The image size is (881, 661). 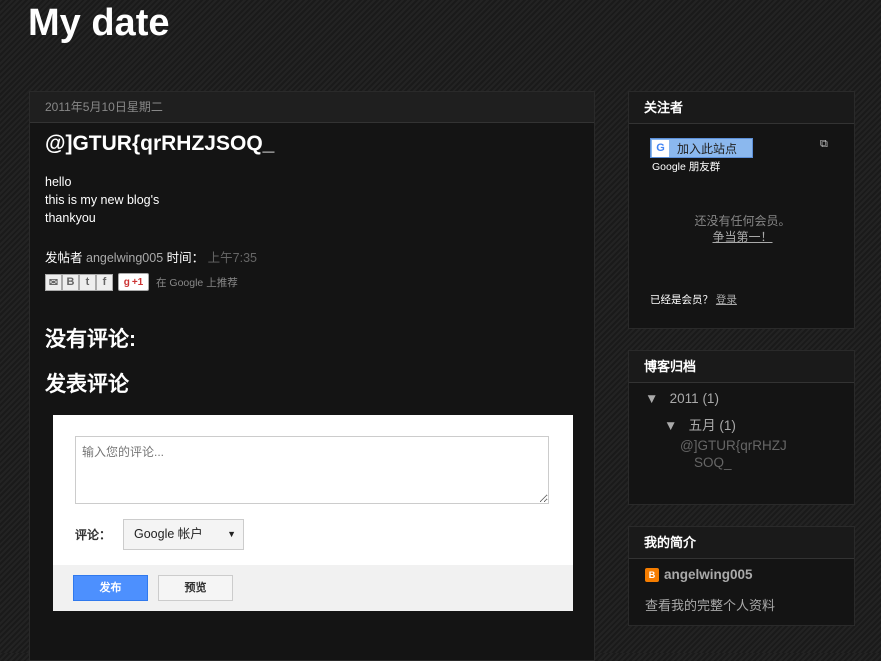 What do you see at coordinates (727, 425) in the screenshot?
I see `archive-month-count: (1)` at bounding box center [727, 425].